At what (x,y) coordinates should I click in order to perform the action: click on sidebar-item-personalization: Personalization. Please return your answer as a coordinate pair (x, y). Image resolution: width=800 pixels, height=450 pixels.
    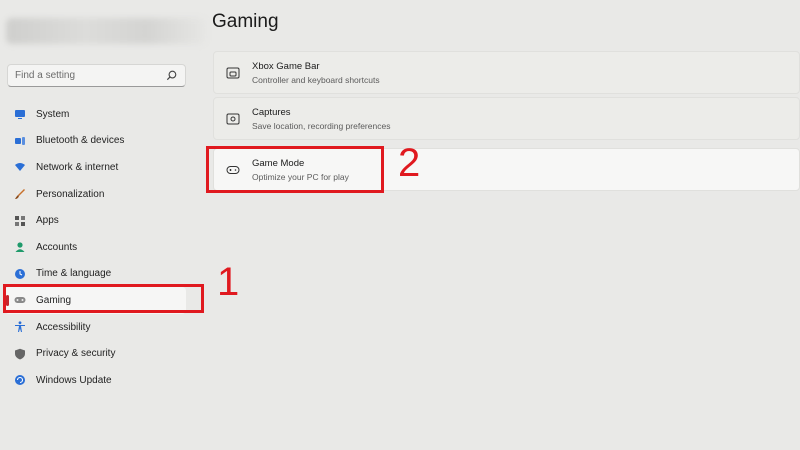
    Looking at the image, I should click on (95, 194).